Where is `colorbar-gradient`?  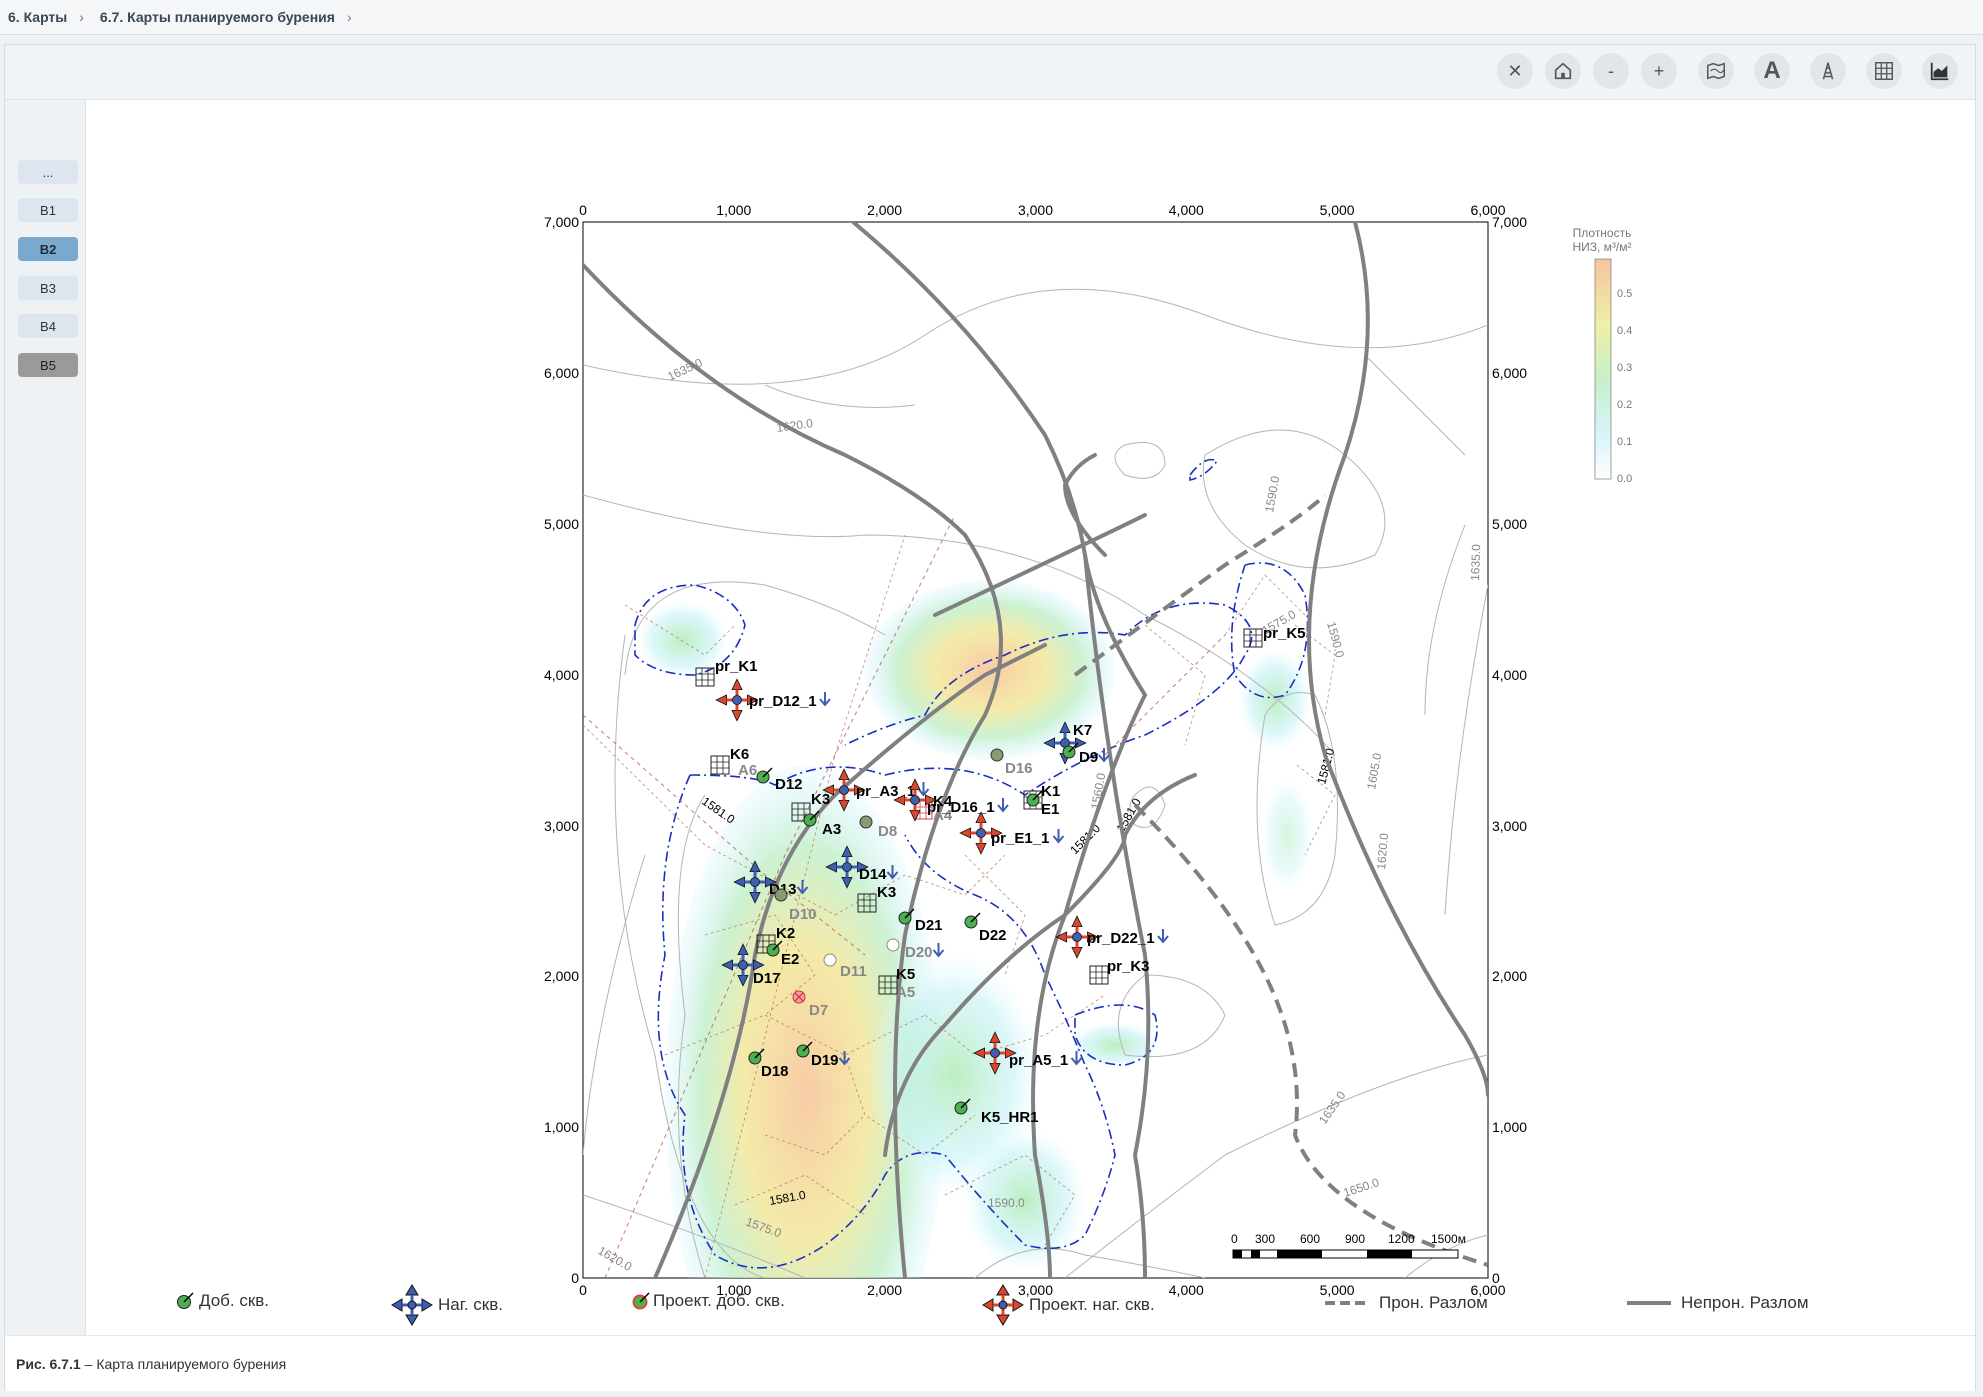 colorbar-gradient is located at coordinates (1603, 369).